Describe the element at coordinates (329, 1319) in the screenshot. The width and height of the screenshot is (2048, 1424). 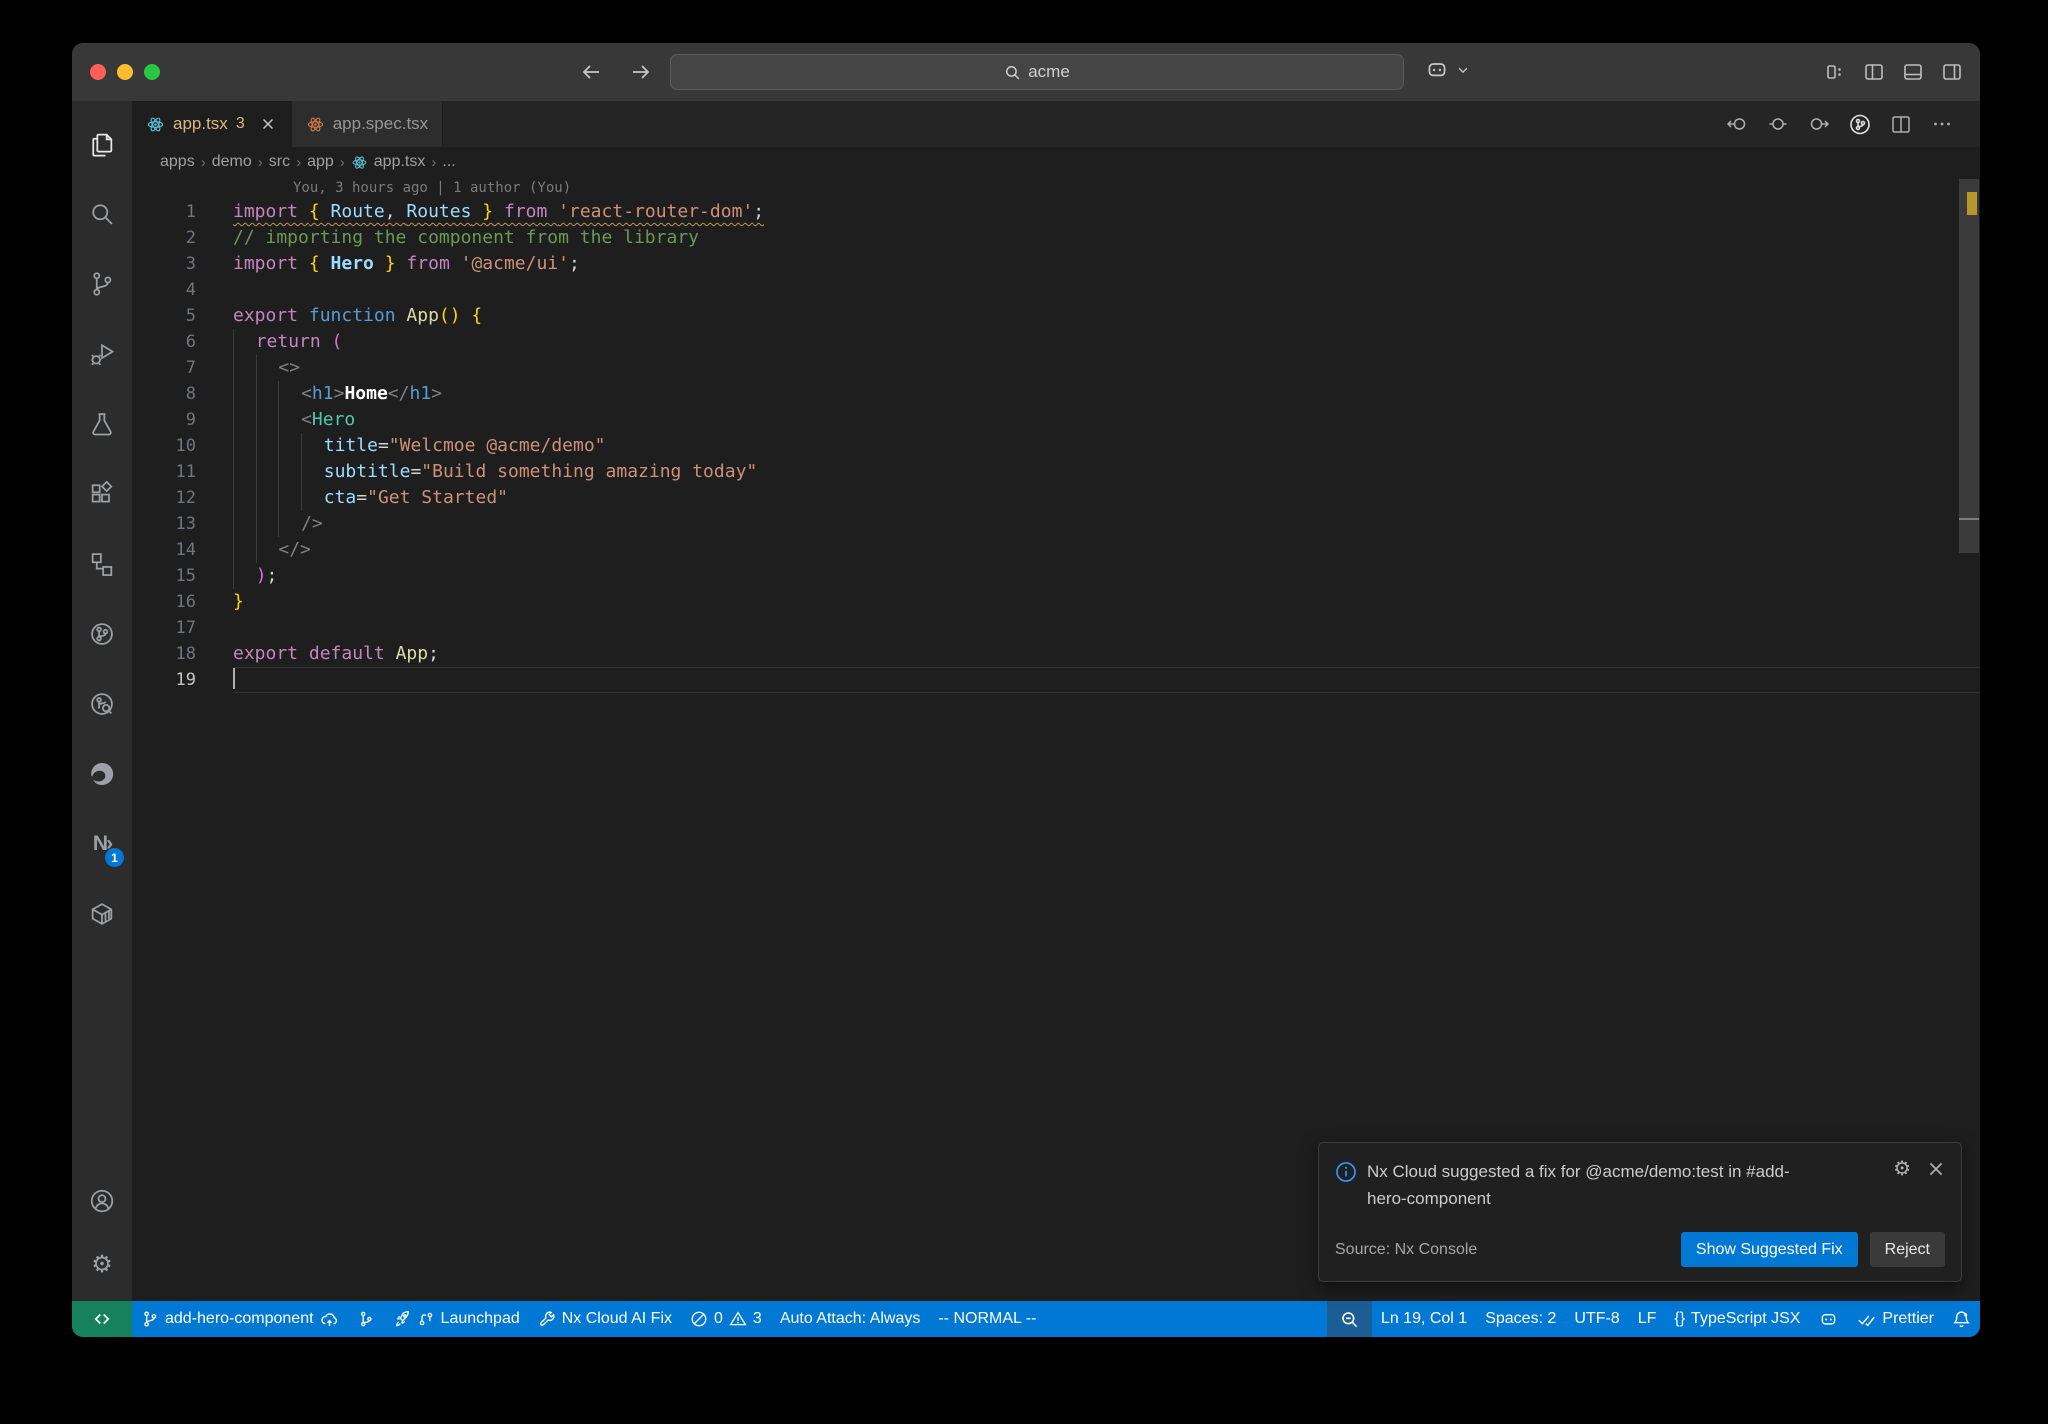
I see `publish-cloud-icon` at that location.